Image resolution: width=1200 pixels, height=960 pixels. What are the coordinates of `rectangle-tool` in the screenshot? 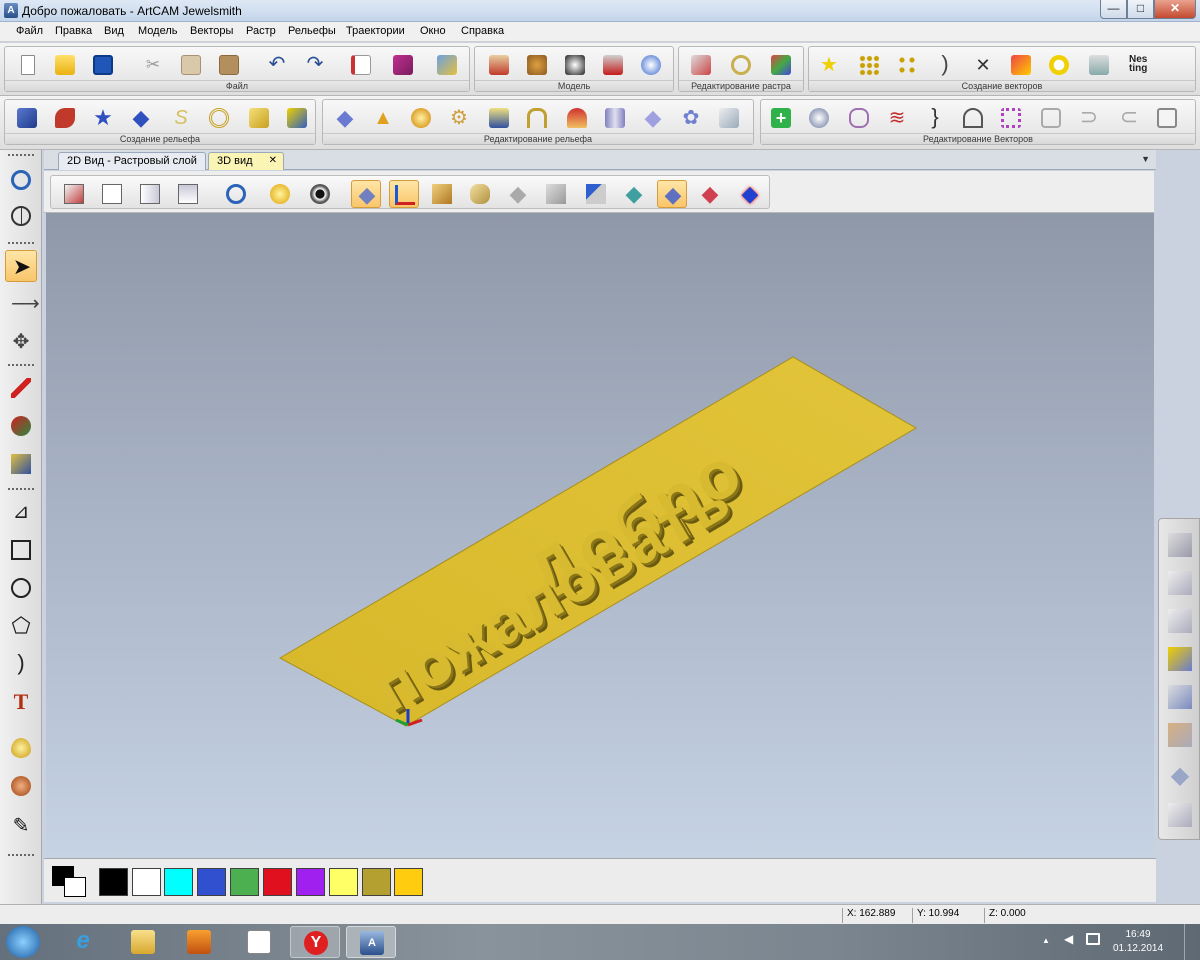 It's located at (21, 550).